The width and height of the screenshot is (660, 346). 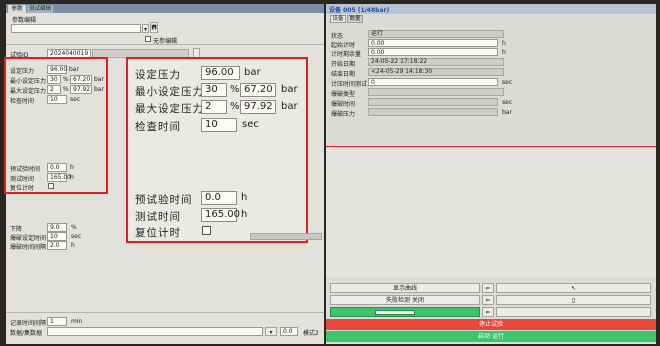 What do you see at coordinates (158, 127) in the screenshot?
I see `zoom-check-time-label: 检查时间` at bounding box center [158, 127].